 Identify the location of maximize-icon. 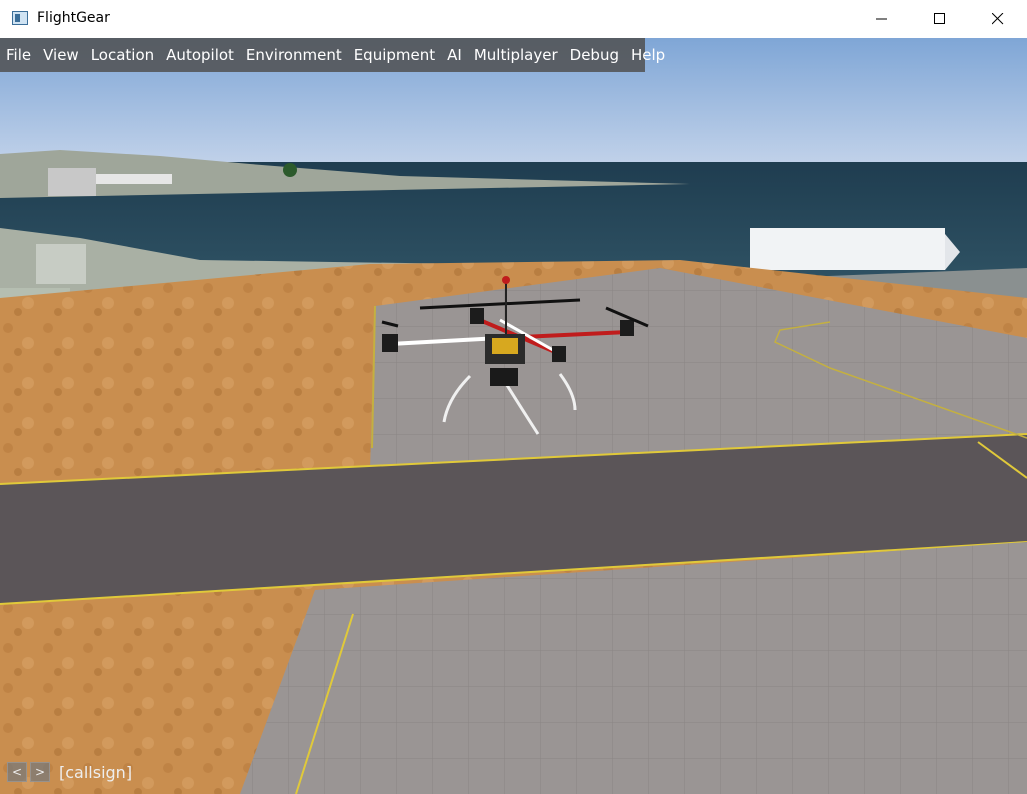
(939, 18).